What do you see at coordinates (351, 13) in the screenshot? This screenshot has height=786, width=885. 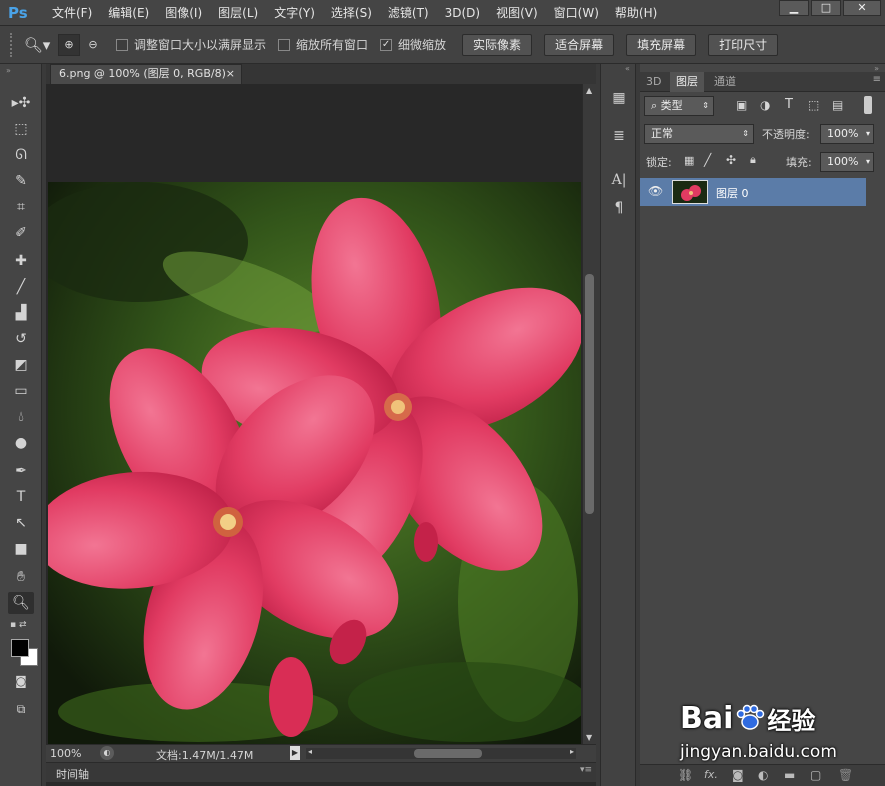 I see `menu-select: 选择(S)` at bounding box center [351, 13].